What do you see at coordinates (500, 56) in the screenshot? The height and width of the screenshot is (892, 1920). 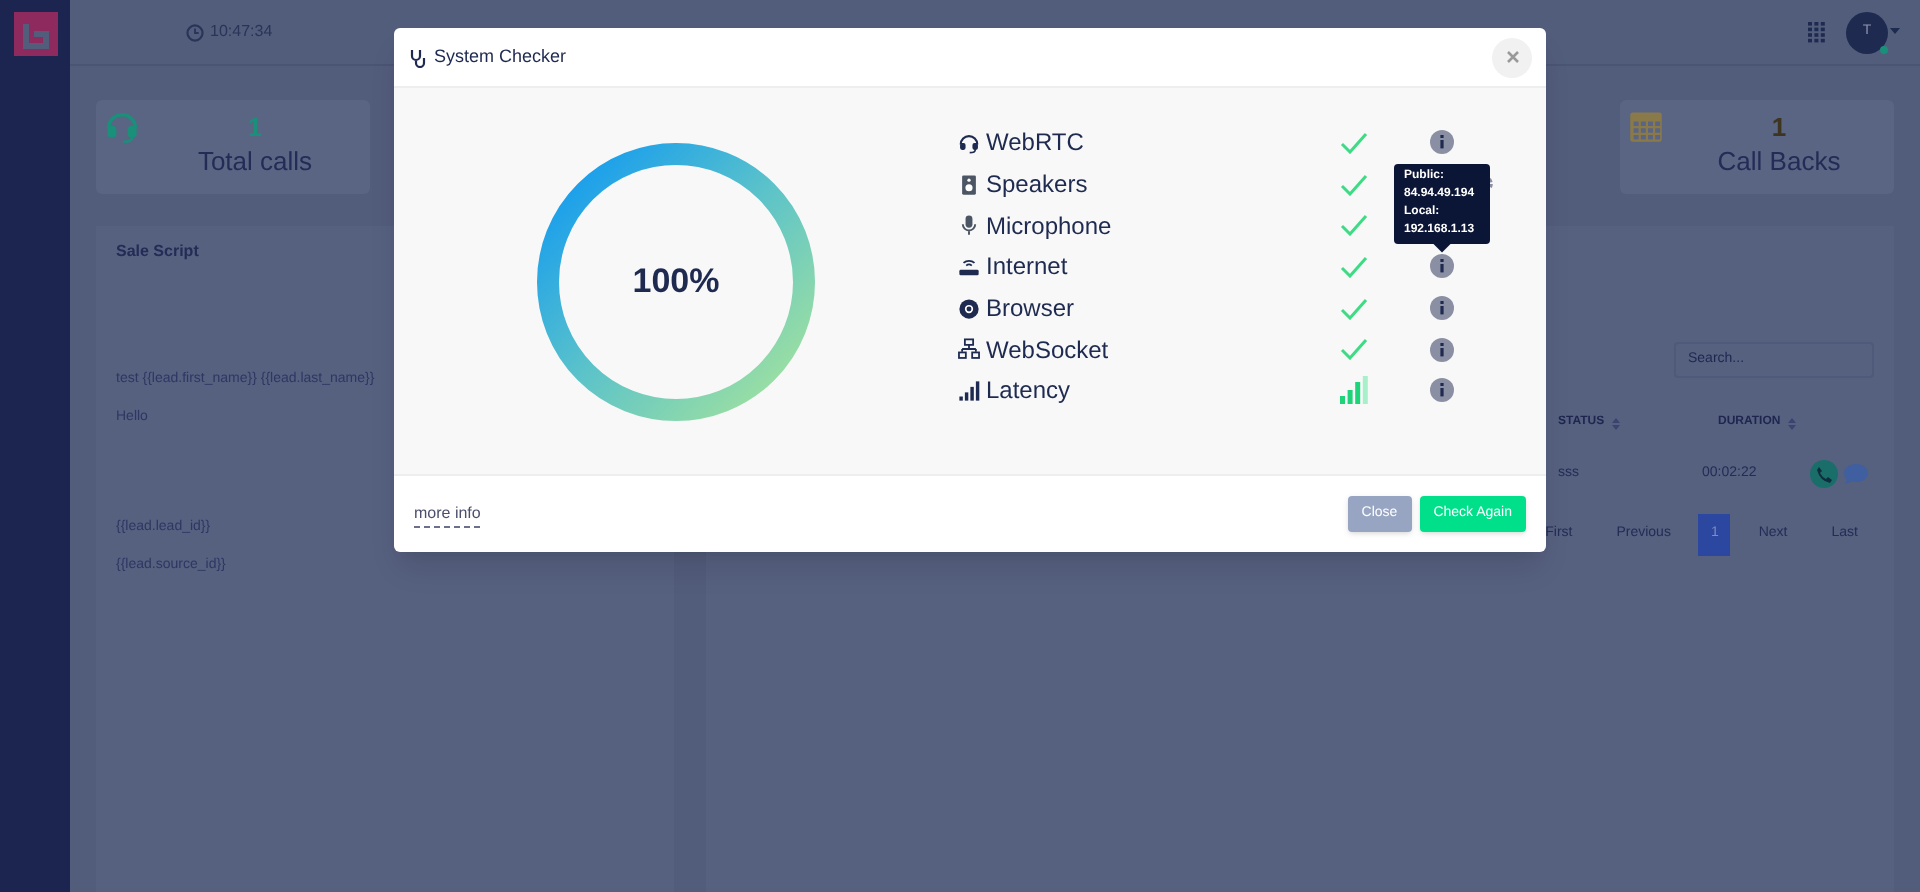 I see `dialog-title: System Checker` at bounding box center [500, 56].